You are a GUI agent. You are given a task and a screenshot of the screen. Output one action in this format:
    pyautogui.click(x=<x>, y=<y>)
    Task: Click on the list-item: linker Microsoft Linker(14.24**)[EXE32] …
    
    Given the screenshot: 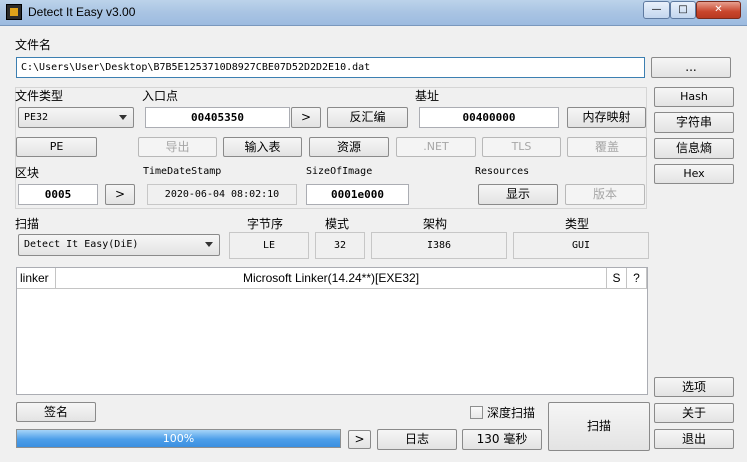 What is the action you would take?
    pyautogui.click(x=332, y=278)
    